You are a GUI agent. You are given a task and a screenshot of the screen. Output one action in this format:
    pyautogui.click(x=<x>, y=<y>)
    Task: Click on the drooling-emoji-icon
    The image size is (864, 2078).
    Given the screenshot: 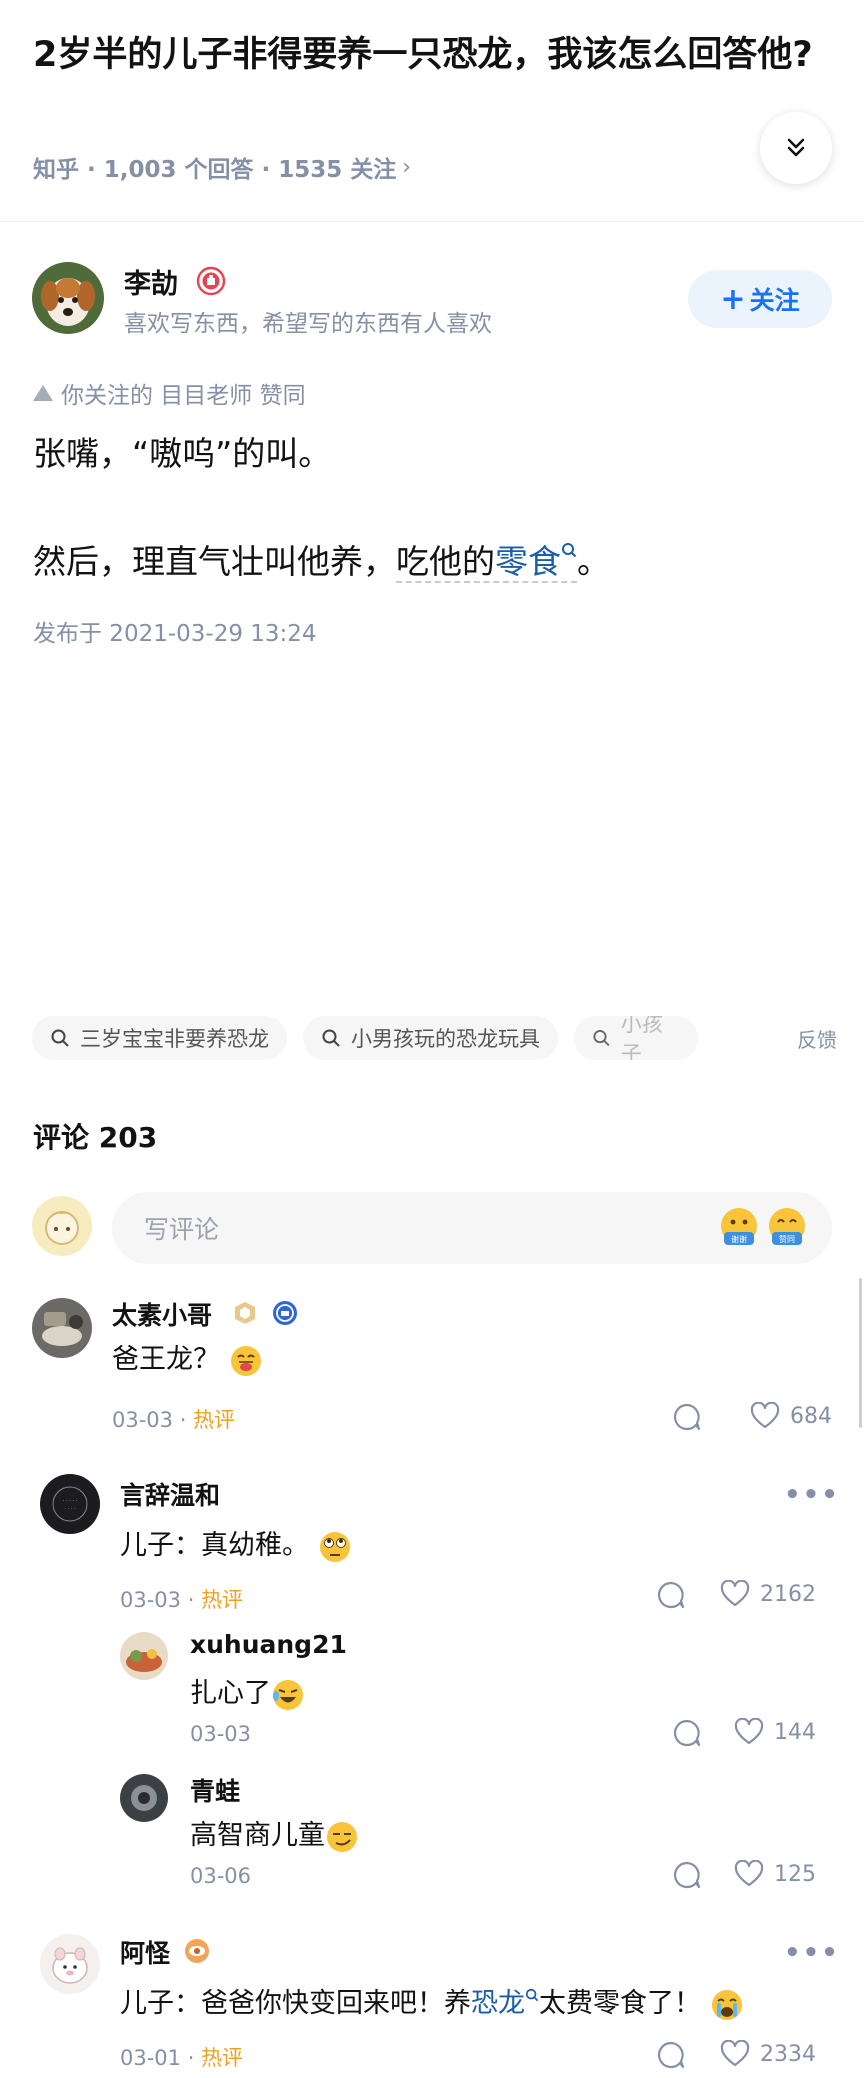 What is the action you would take?
    pyautogui.click(x=245, y=1360)
    